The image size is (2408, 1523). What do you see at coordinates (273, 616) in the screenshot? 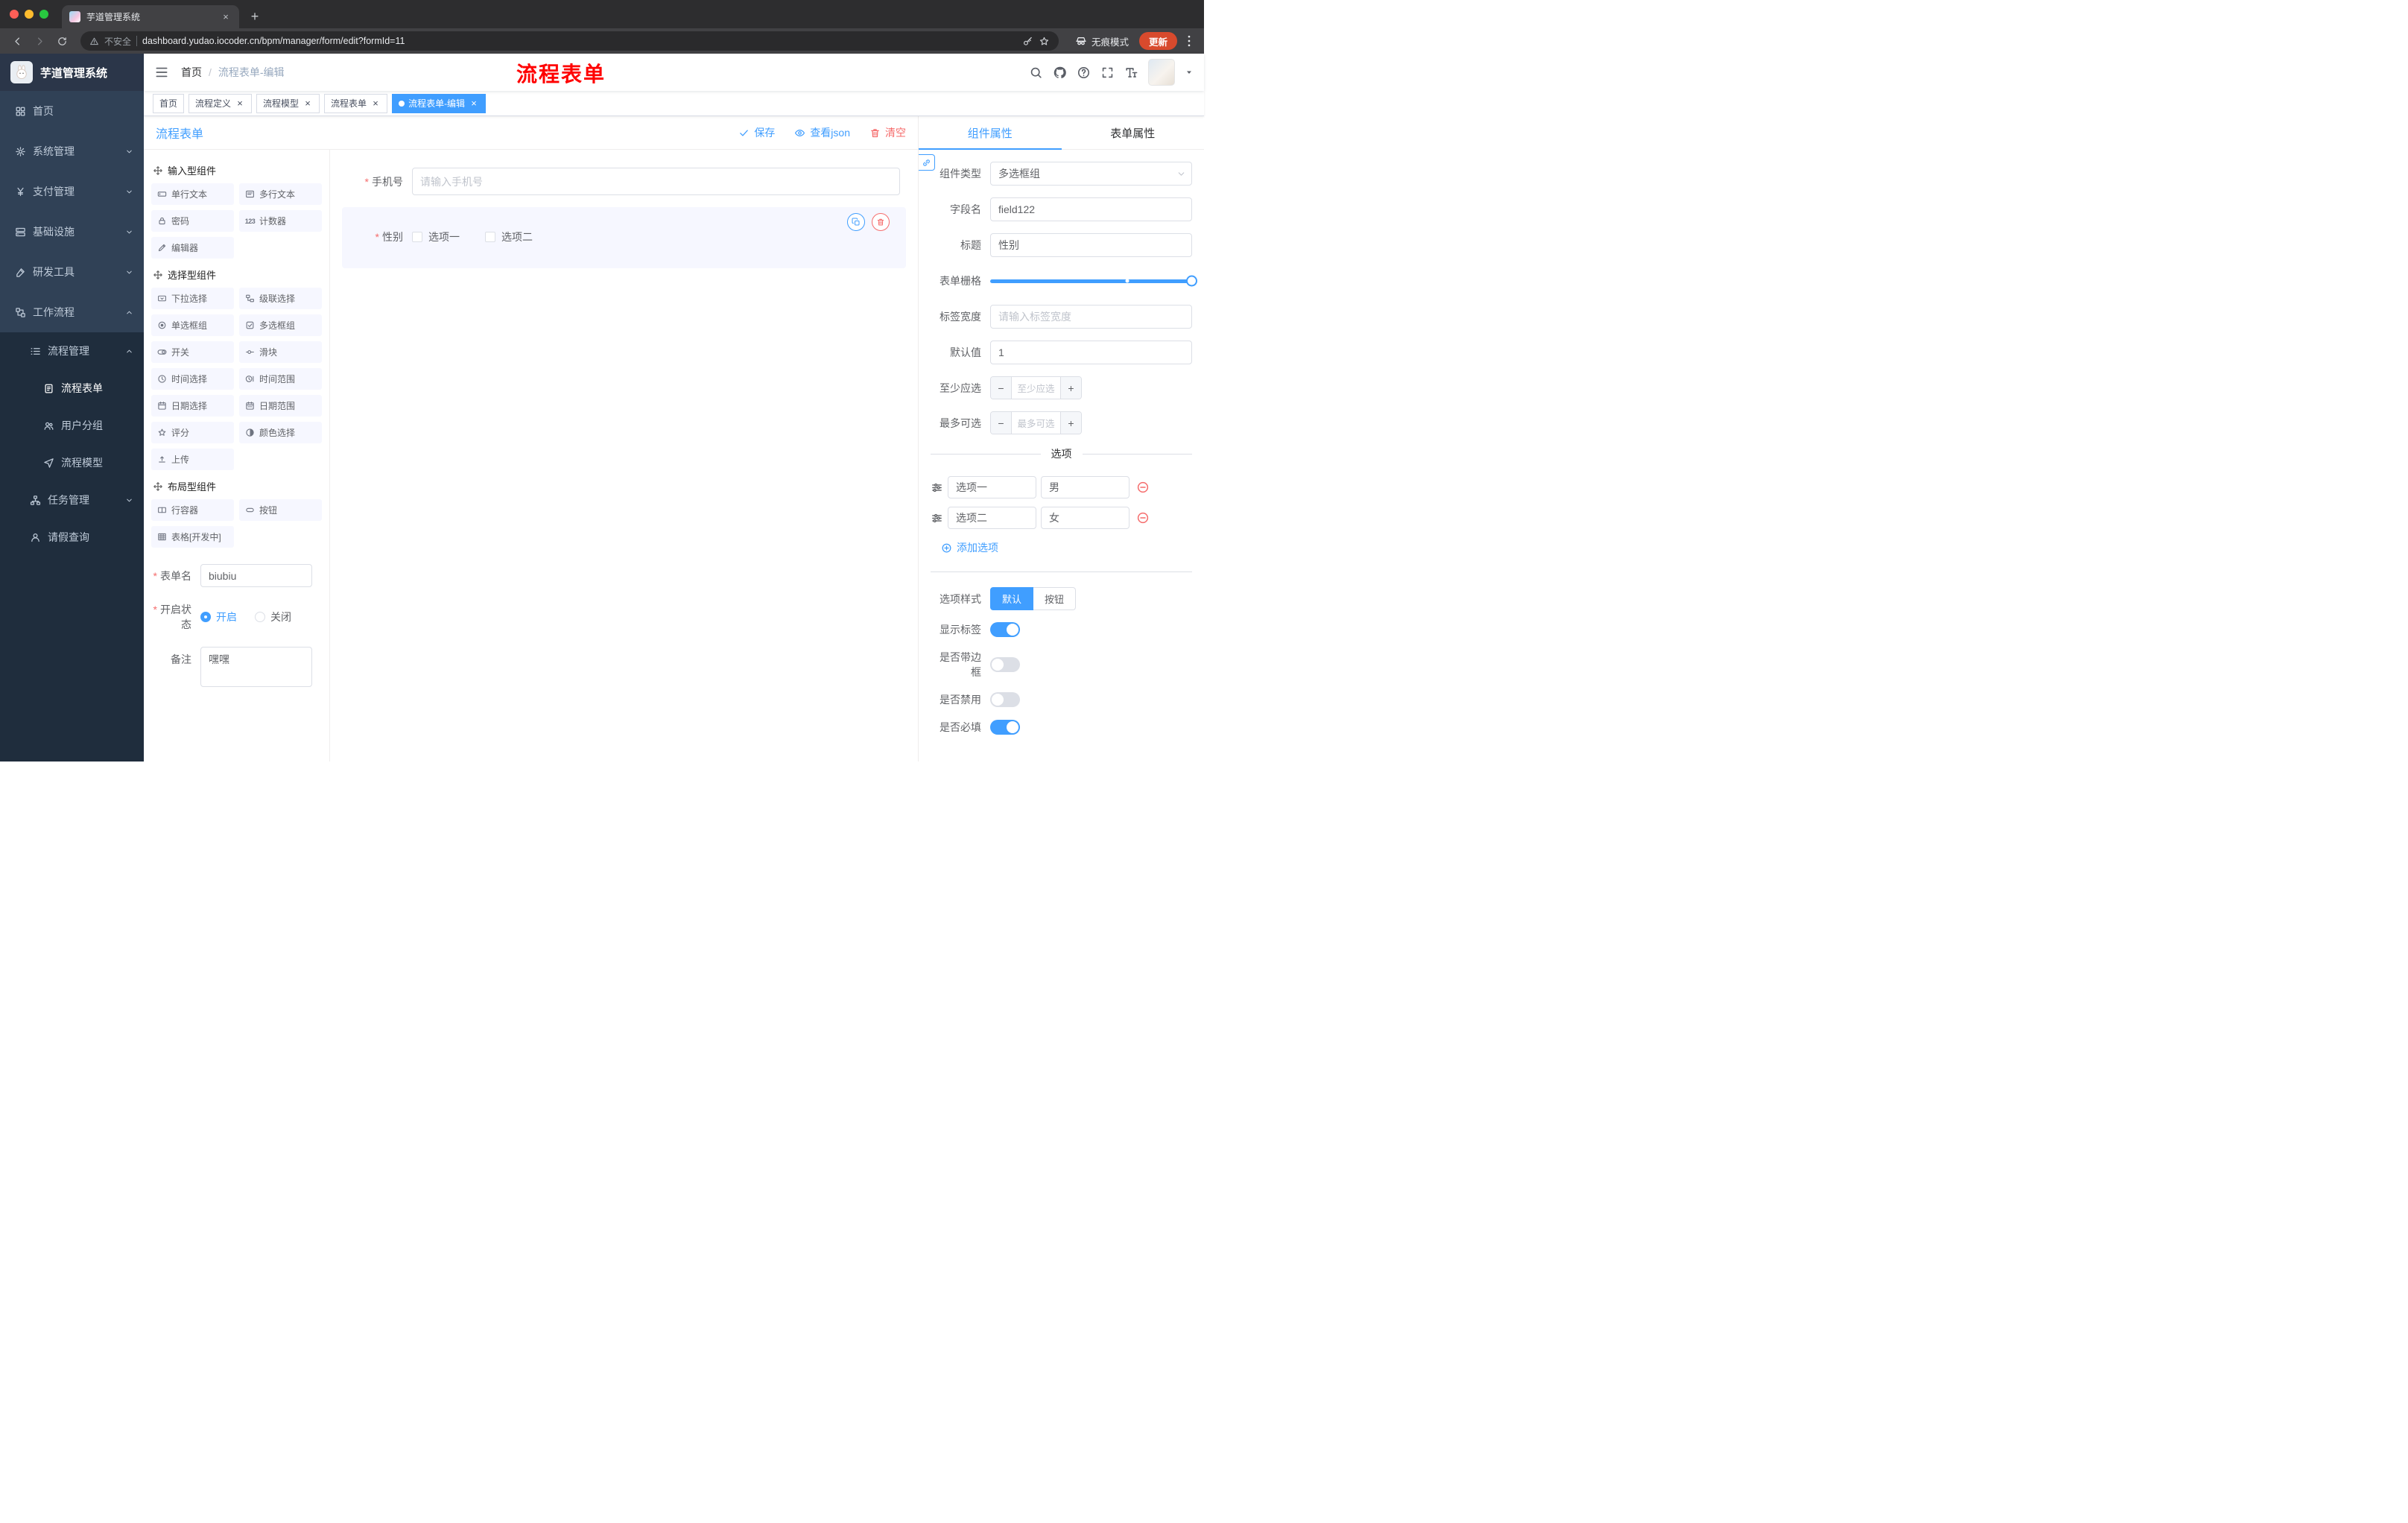
I see `status-off-radio: 关闭` at bounding box center [273, 616].